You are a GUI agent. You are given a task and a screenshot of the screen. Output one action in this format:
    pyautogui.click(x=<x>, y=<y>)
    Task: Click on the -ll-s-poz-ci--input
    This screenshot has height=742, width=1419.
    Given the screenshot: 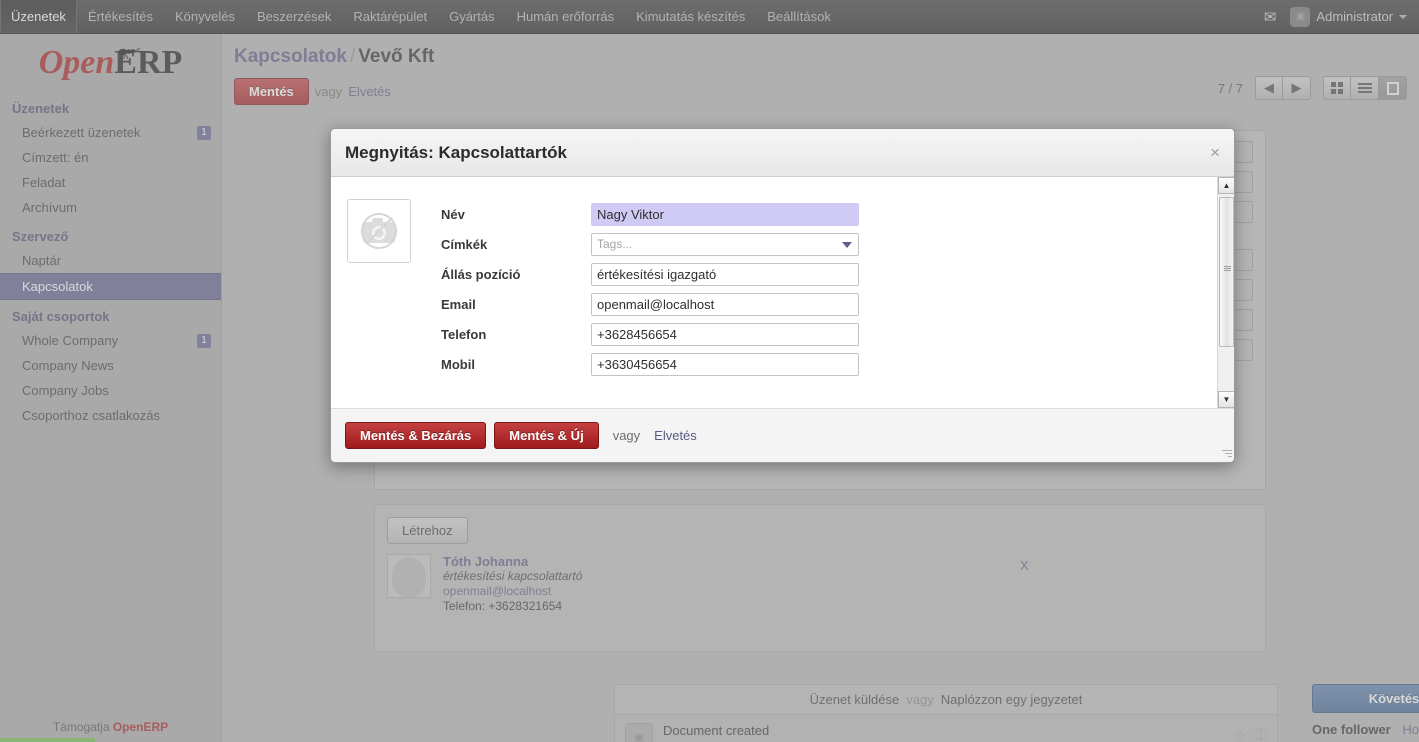 What is the action you would take?
    pyautogui.click(x=725, y=274)
    